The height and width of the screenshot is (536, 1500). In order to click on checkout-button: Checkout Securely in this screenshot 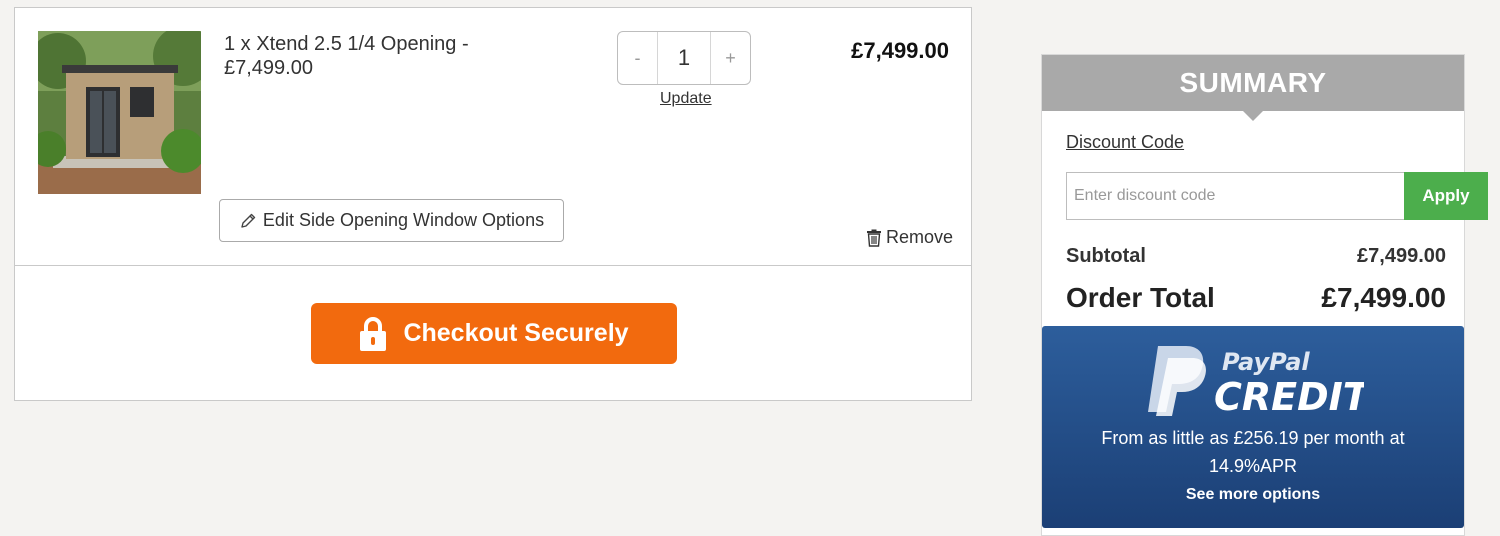, I will do `click(494, 333)`.